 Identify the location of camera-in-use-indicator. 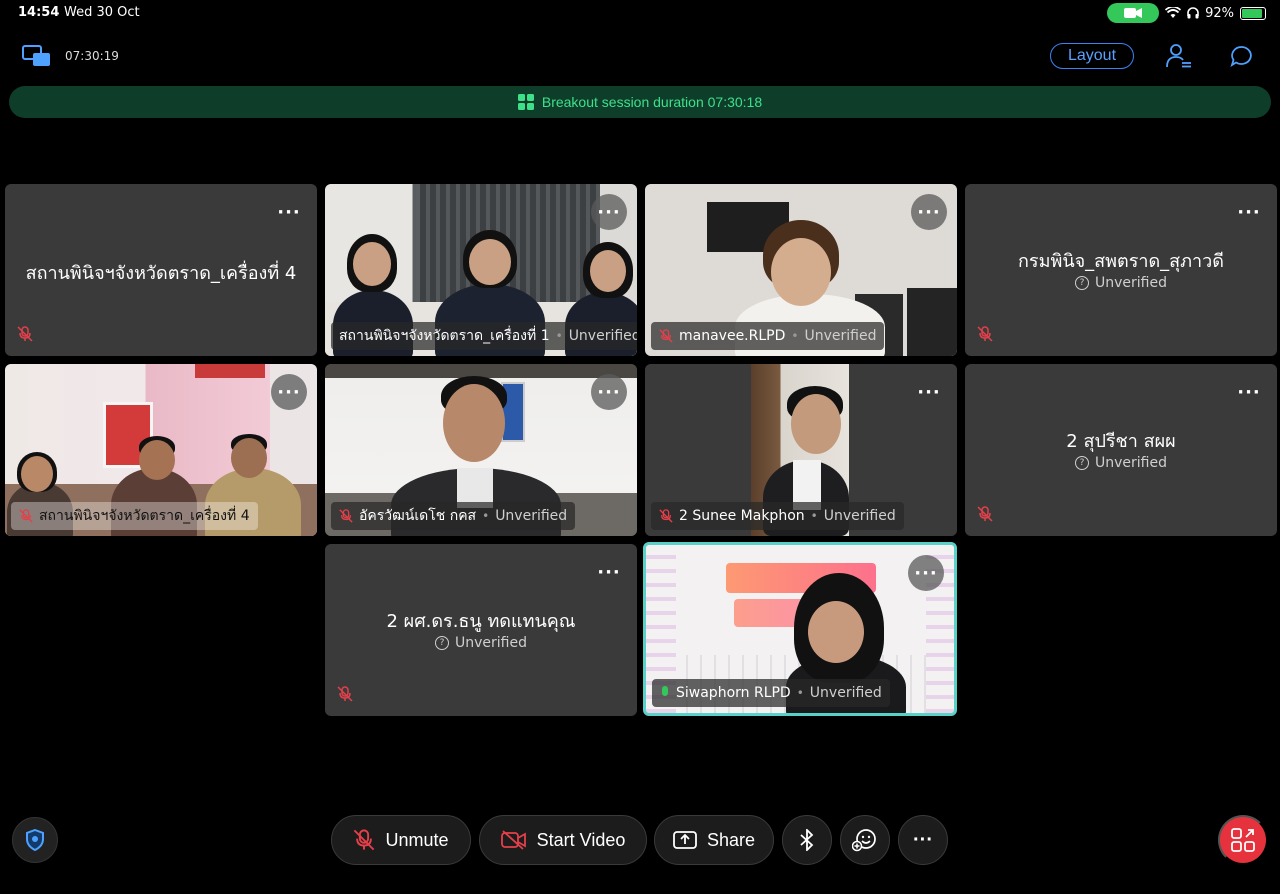
(1133, 13).